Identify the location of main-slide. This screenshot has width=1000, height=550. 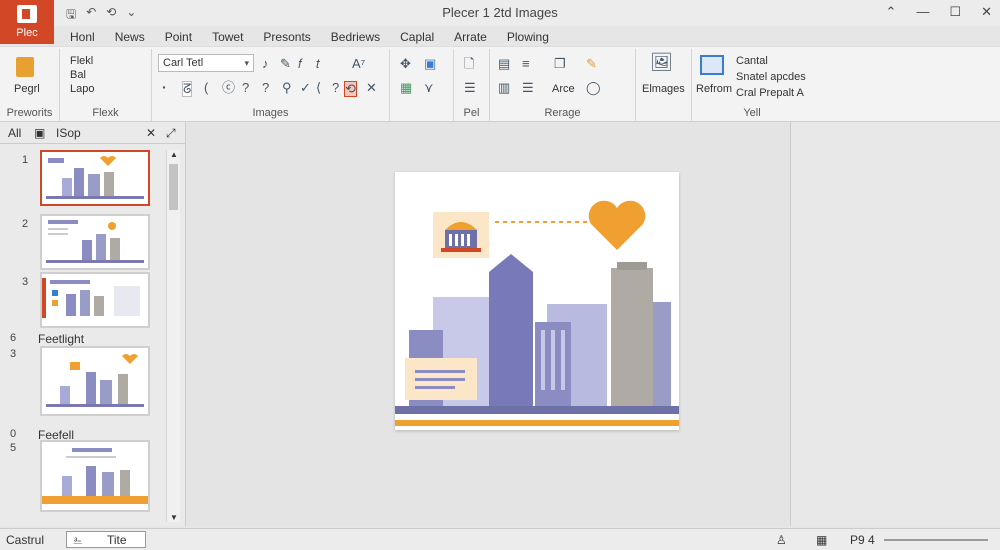
(537, 301).